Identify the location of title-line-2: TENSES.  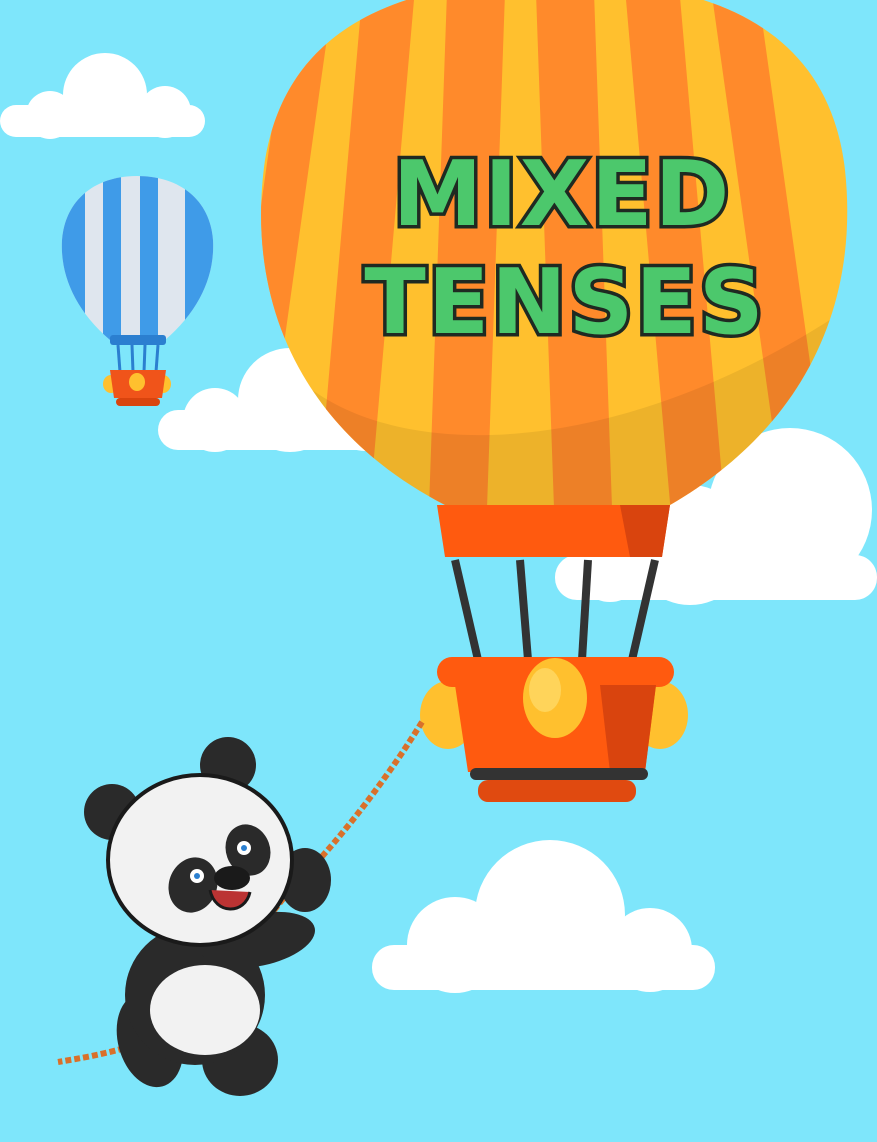
(564, 302).